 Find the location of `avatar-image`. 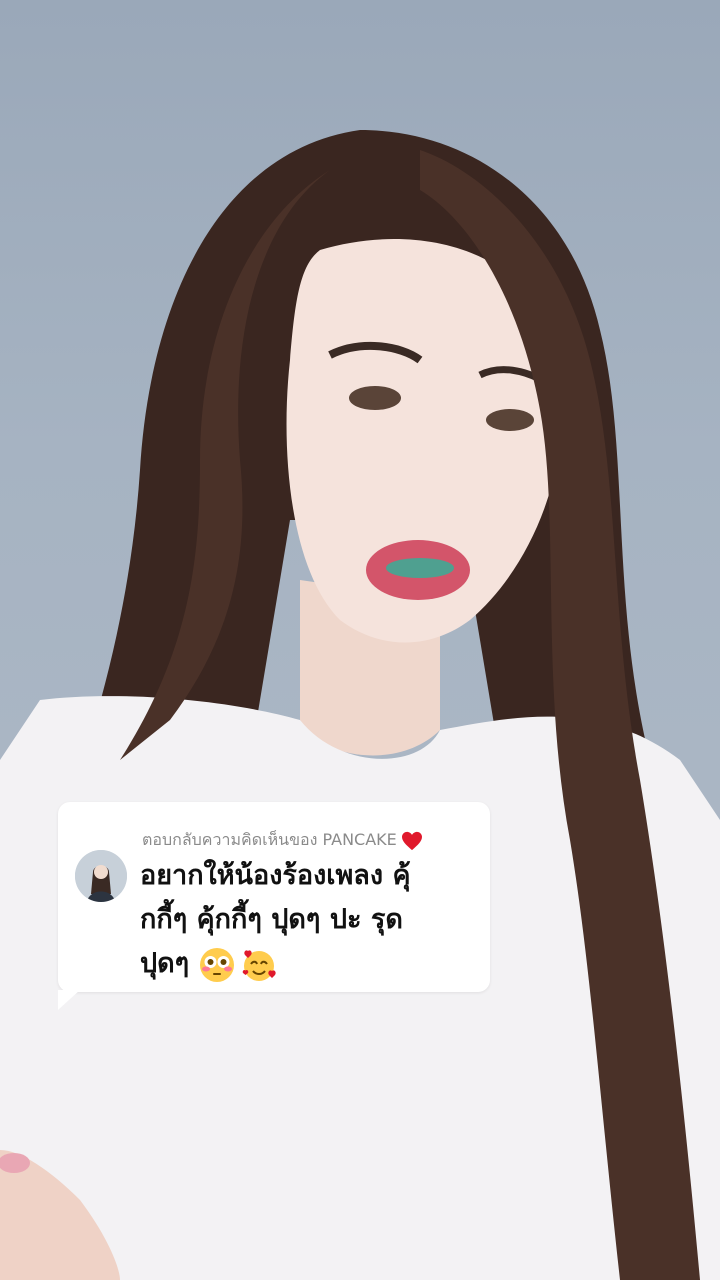

avatar-image is located at coordinates (101, 876).